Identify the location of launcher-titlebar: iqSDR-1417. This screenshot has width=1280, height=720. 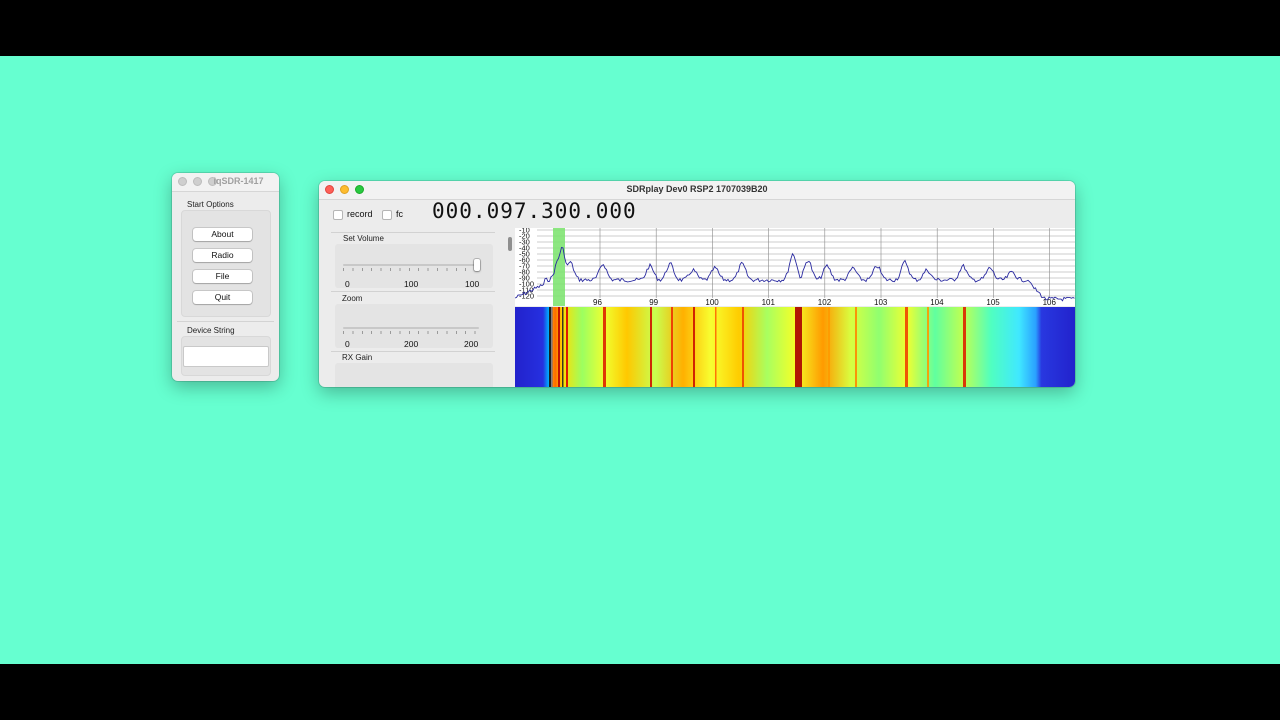
(225, 182).